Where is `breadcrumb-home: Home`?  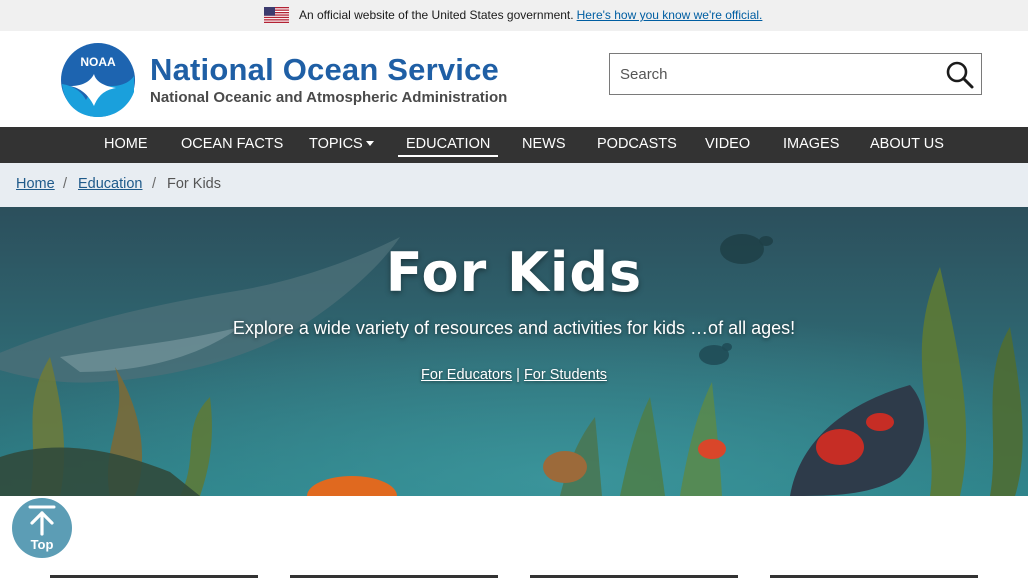
breadcrumb-home: Home is located at coordinates (35, 184).